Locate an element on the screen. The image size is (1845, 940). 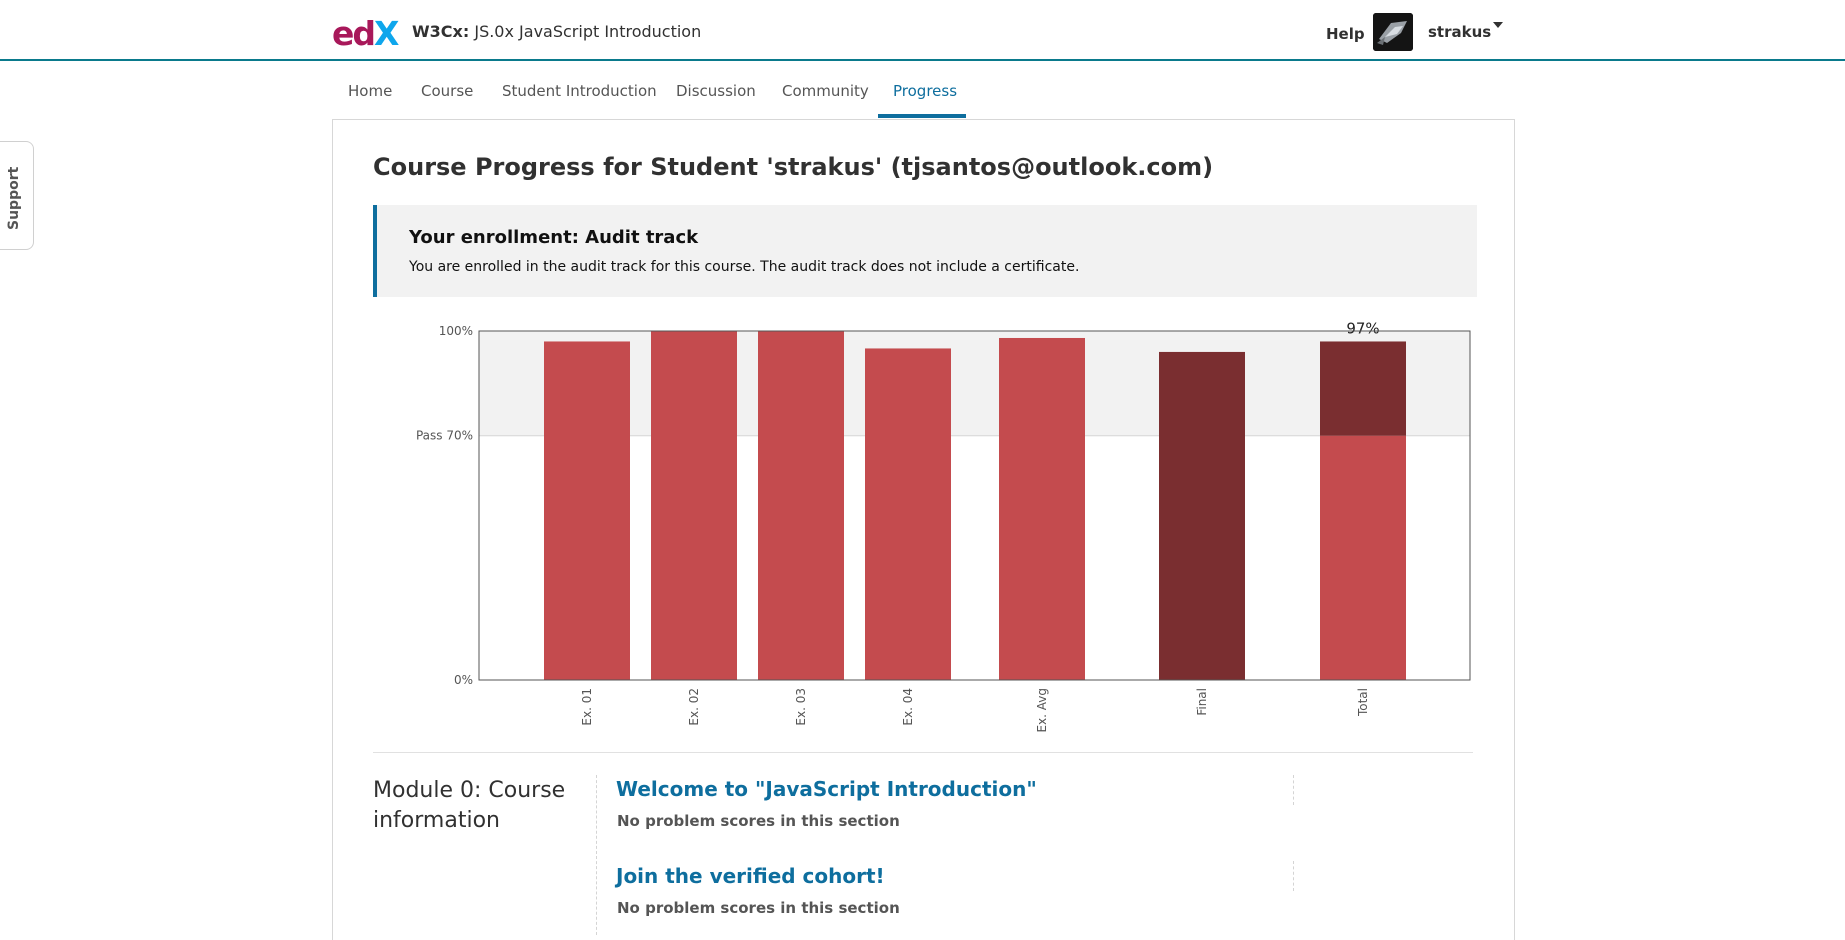
x-tick-label: Ex. 01 is located at coordinates (587, 707).